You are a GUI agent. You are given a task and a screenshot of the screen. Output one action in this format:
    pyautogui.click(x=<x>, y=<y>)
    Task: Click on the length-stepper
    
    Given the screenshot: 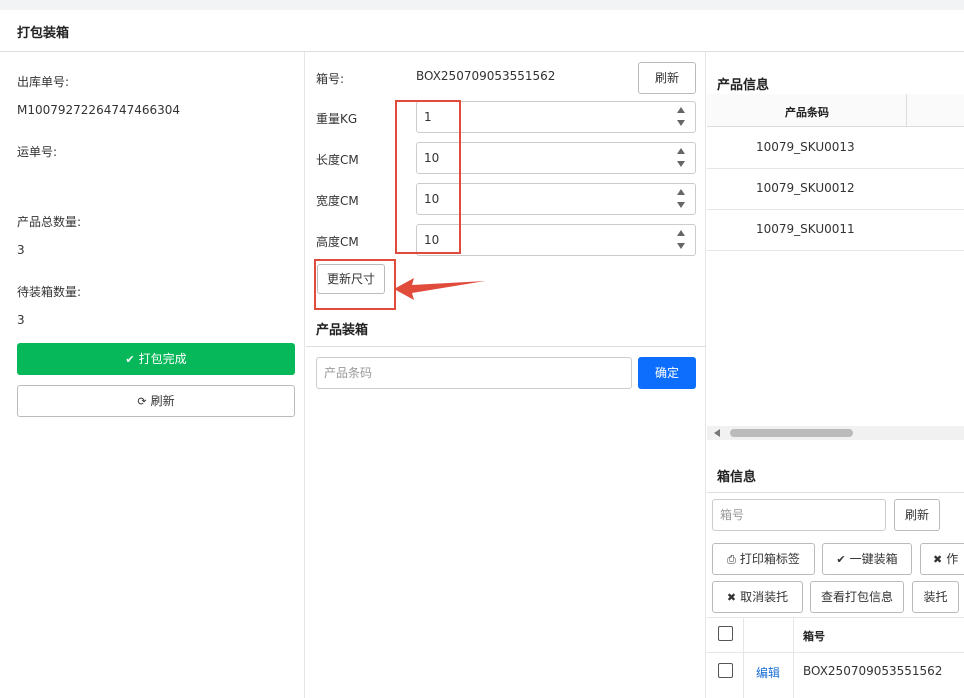 What is the action you would take?
    pyautogui.click(x=682, y=159)
    